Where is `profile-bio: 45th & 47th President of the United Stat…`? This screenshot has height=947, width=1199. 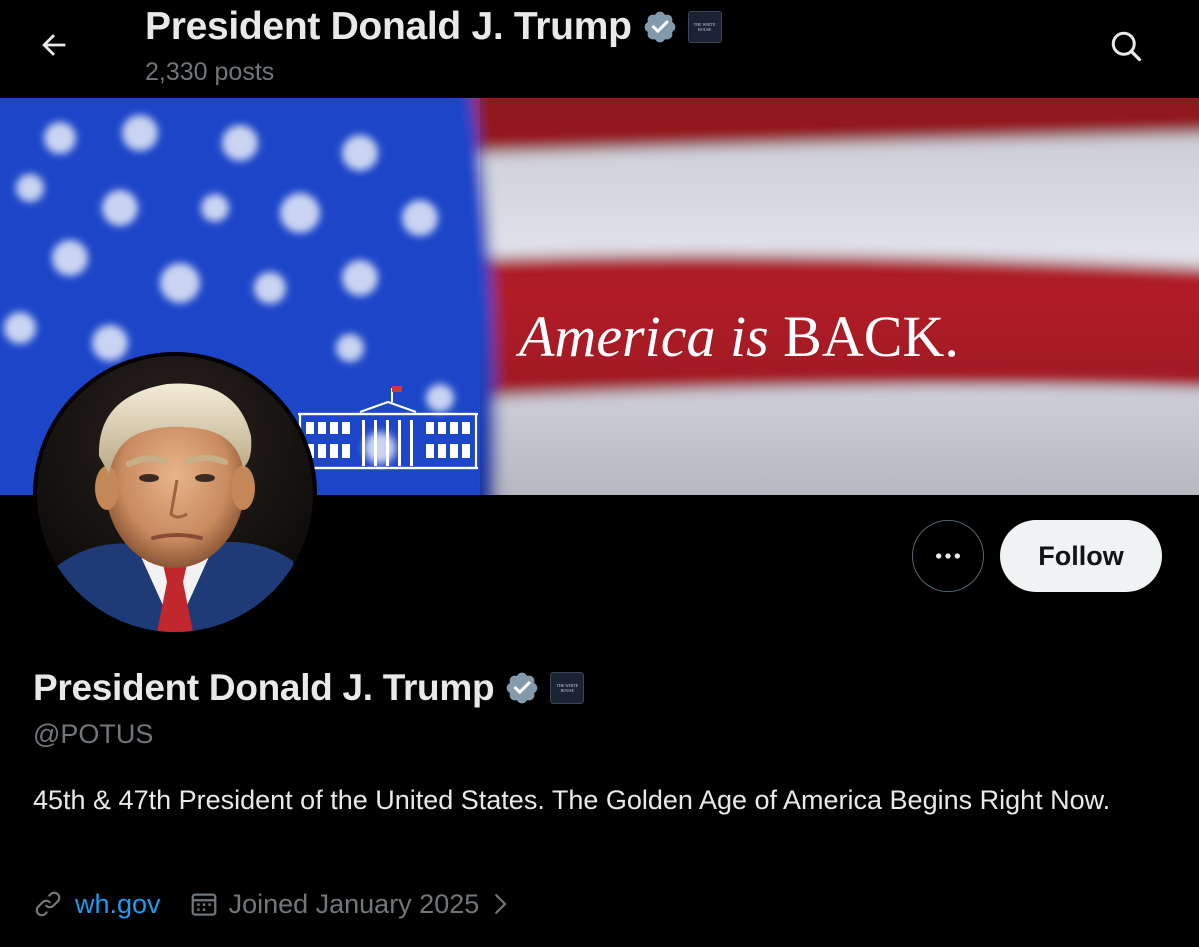 profile-bio: 45th & 47th President of the United Stat… is located at coordinates (572, 800).